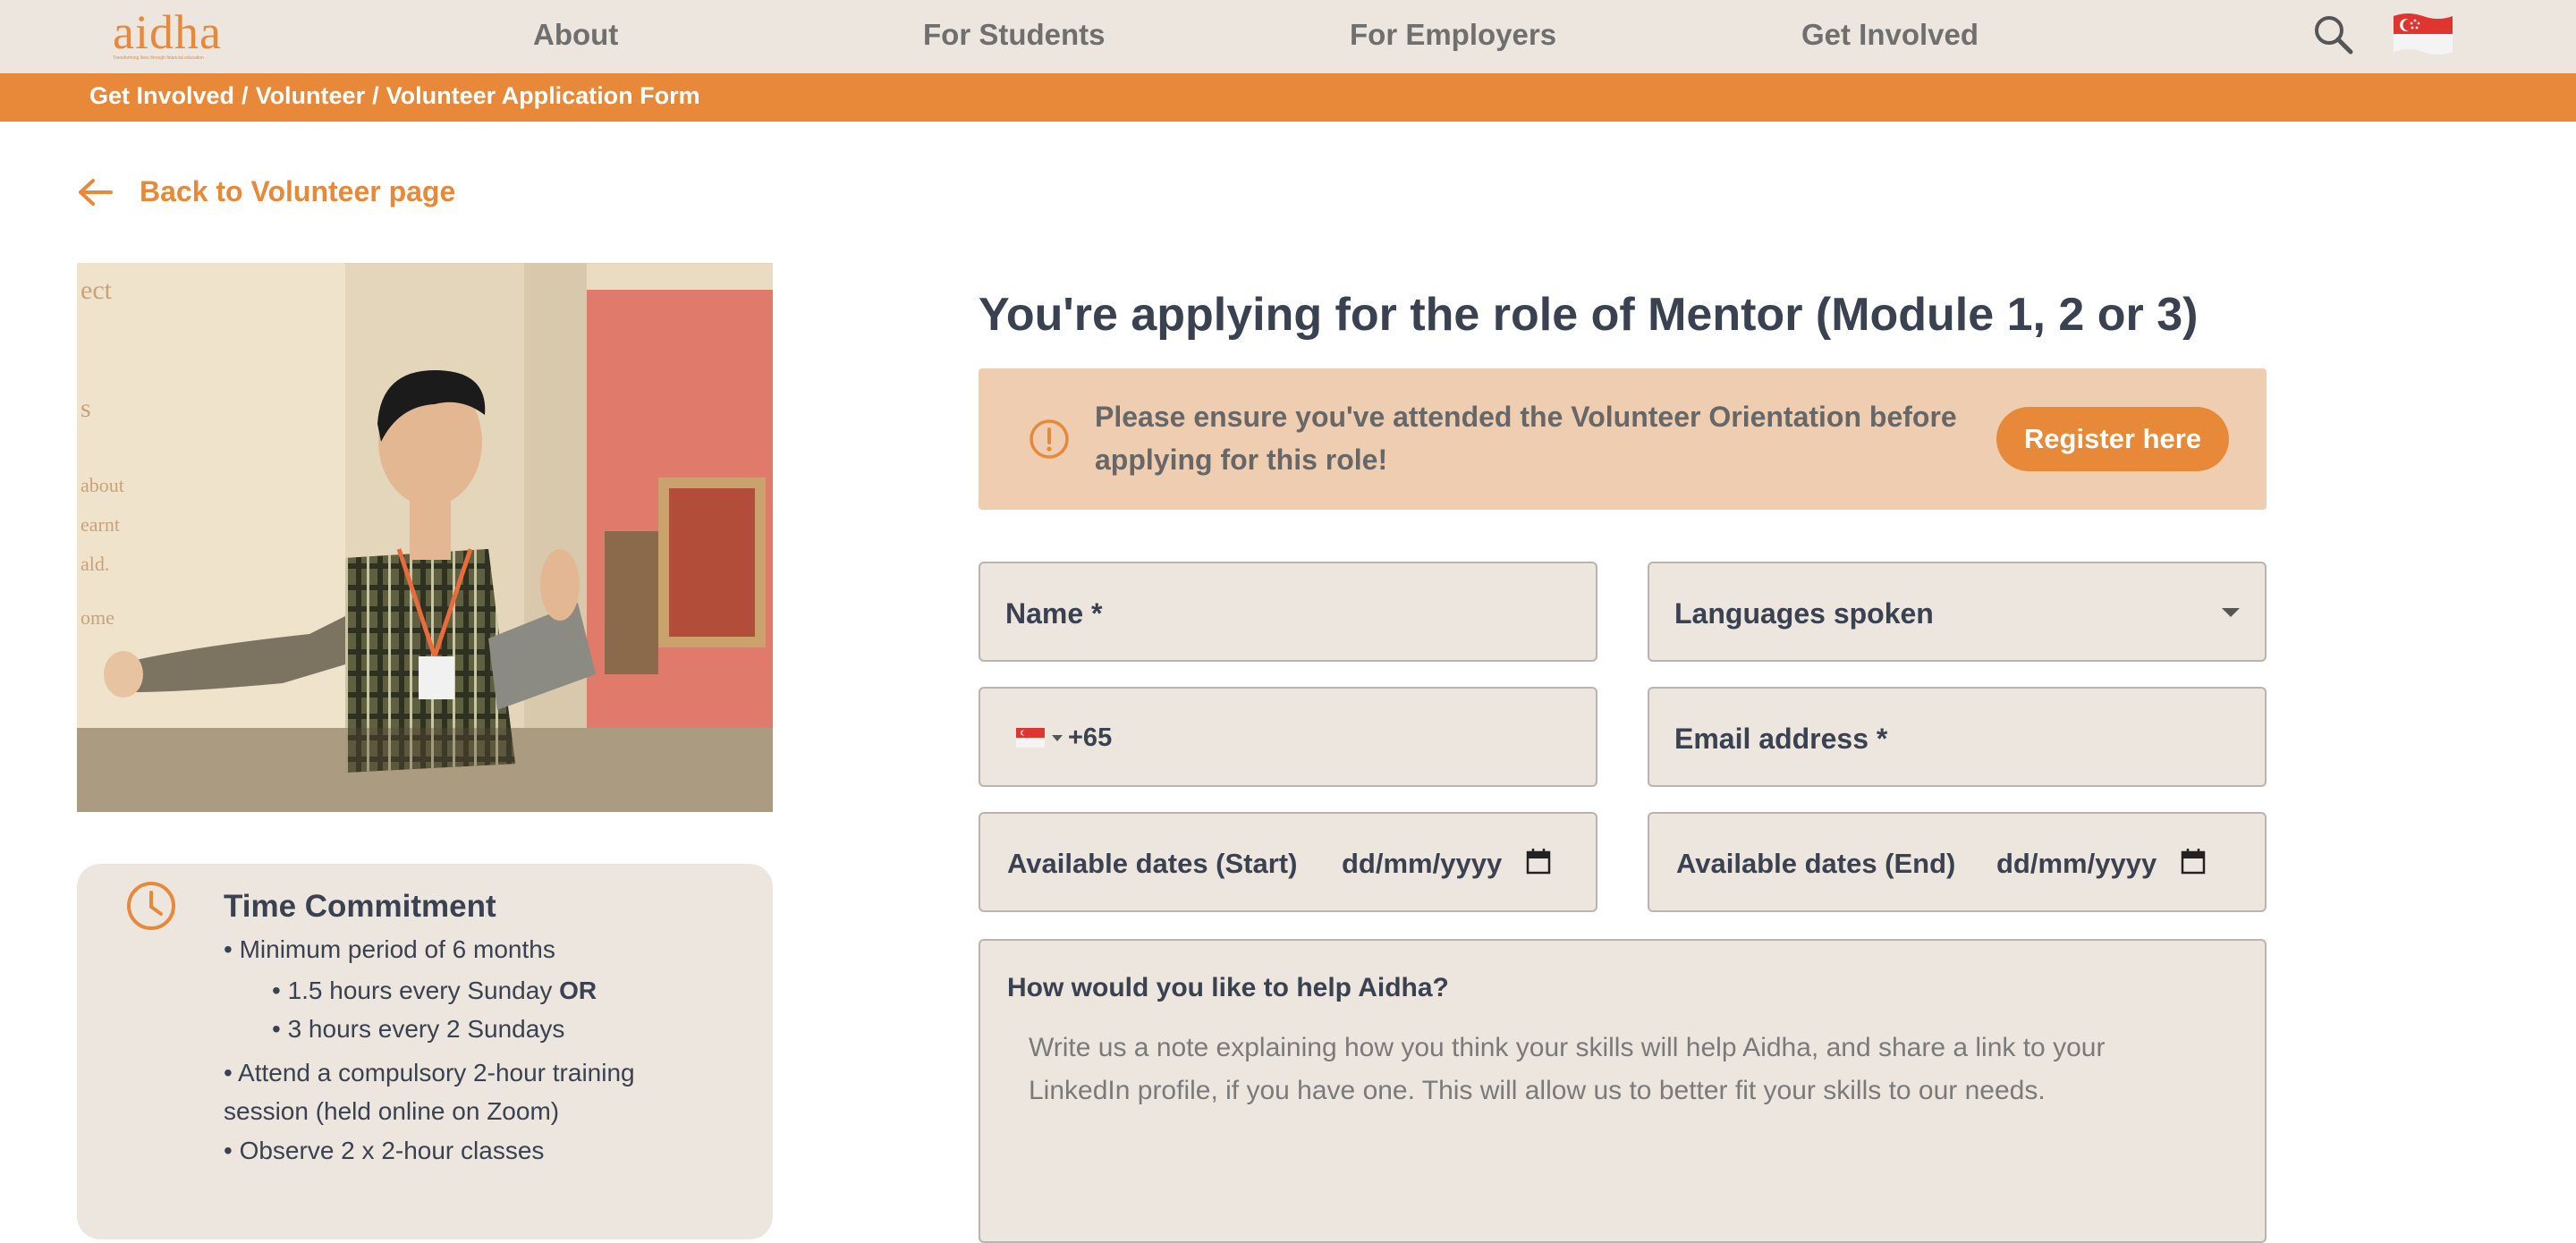 The image size is (2576, 1243). I want to click on end-date-field: Available dates (End) dd/mm/yyyy, so click(1957, 862).